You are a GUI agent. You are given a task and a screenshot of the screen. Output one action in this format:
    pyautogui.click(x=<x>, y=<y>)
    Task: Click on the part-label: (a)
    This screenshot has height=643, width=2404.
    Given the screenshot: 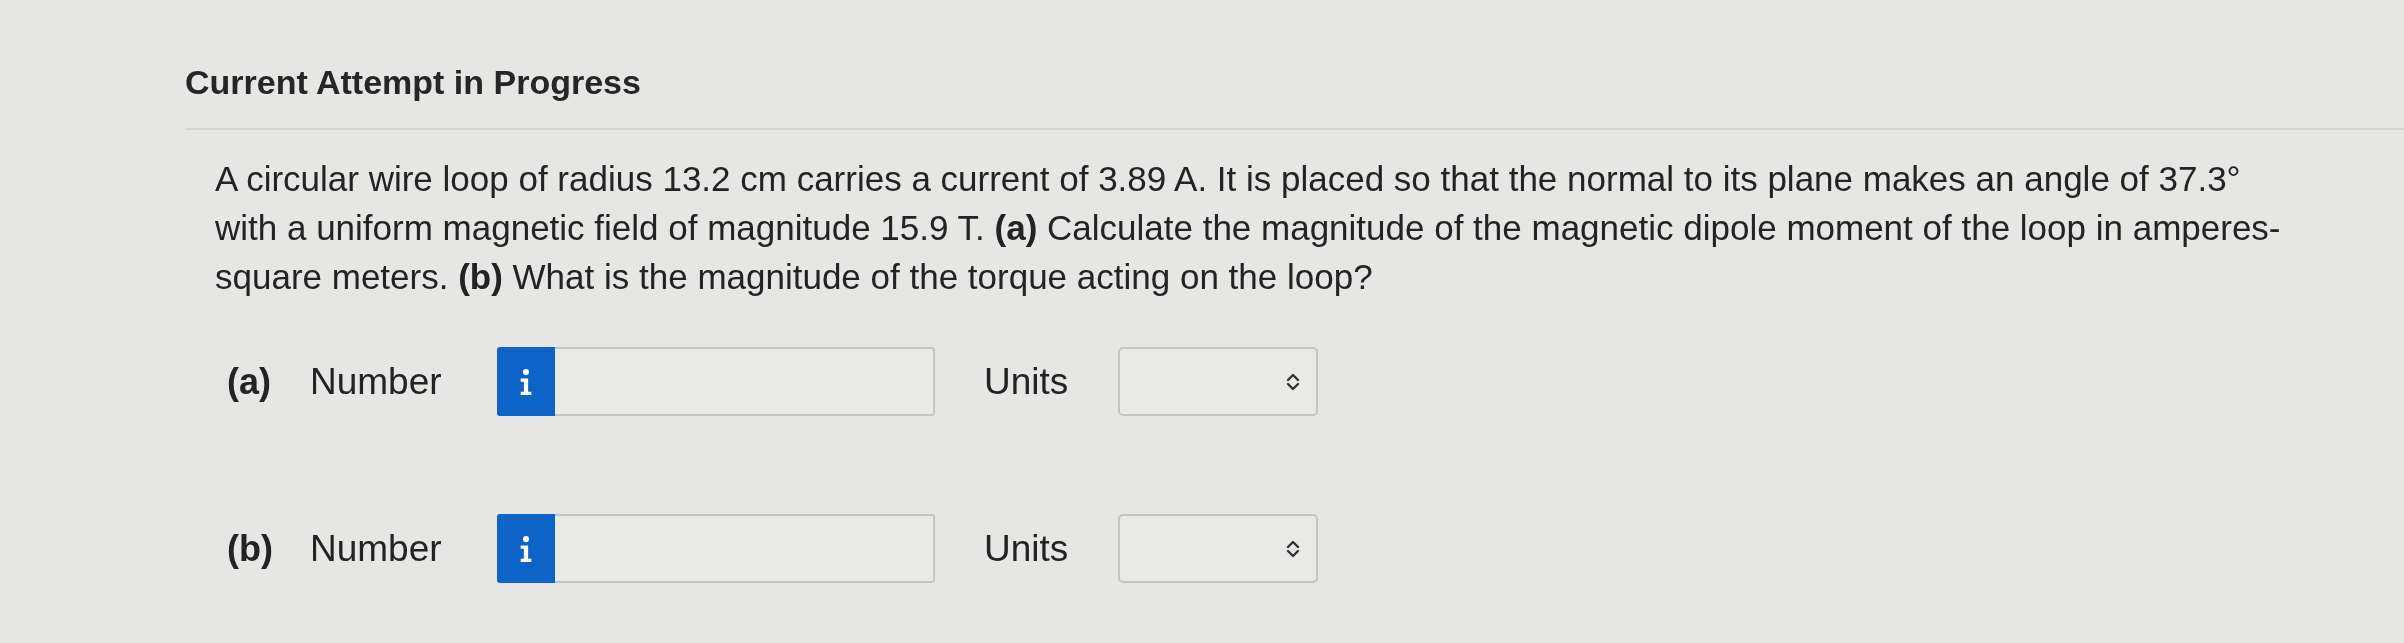 What is the action you would take?
    pyautogui.click(x=249, y=381)
    